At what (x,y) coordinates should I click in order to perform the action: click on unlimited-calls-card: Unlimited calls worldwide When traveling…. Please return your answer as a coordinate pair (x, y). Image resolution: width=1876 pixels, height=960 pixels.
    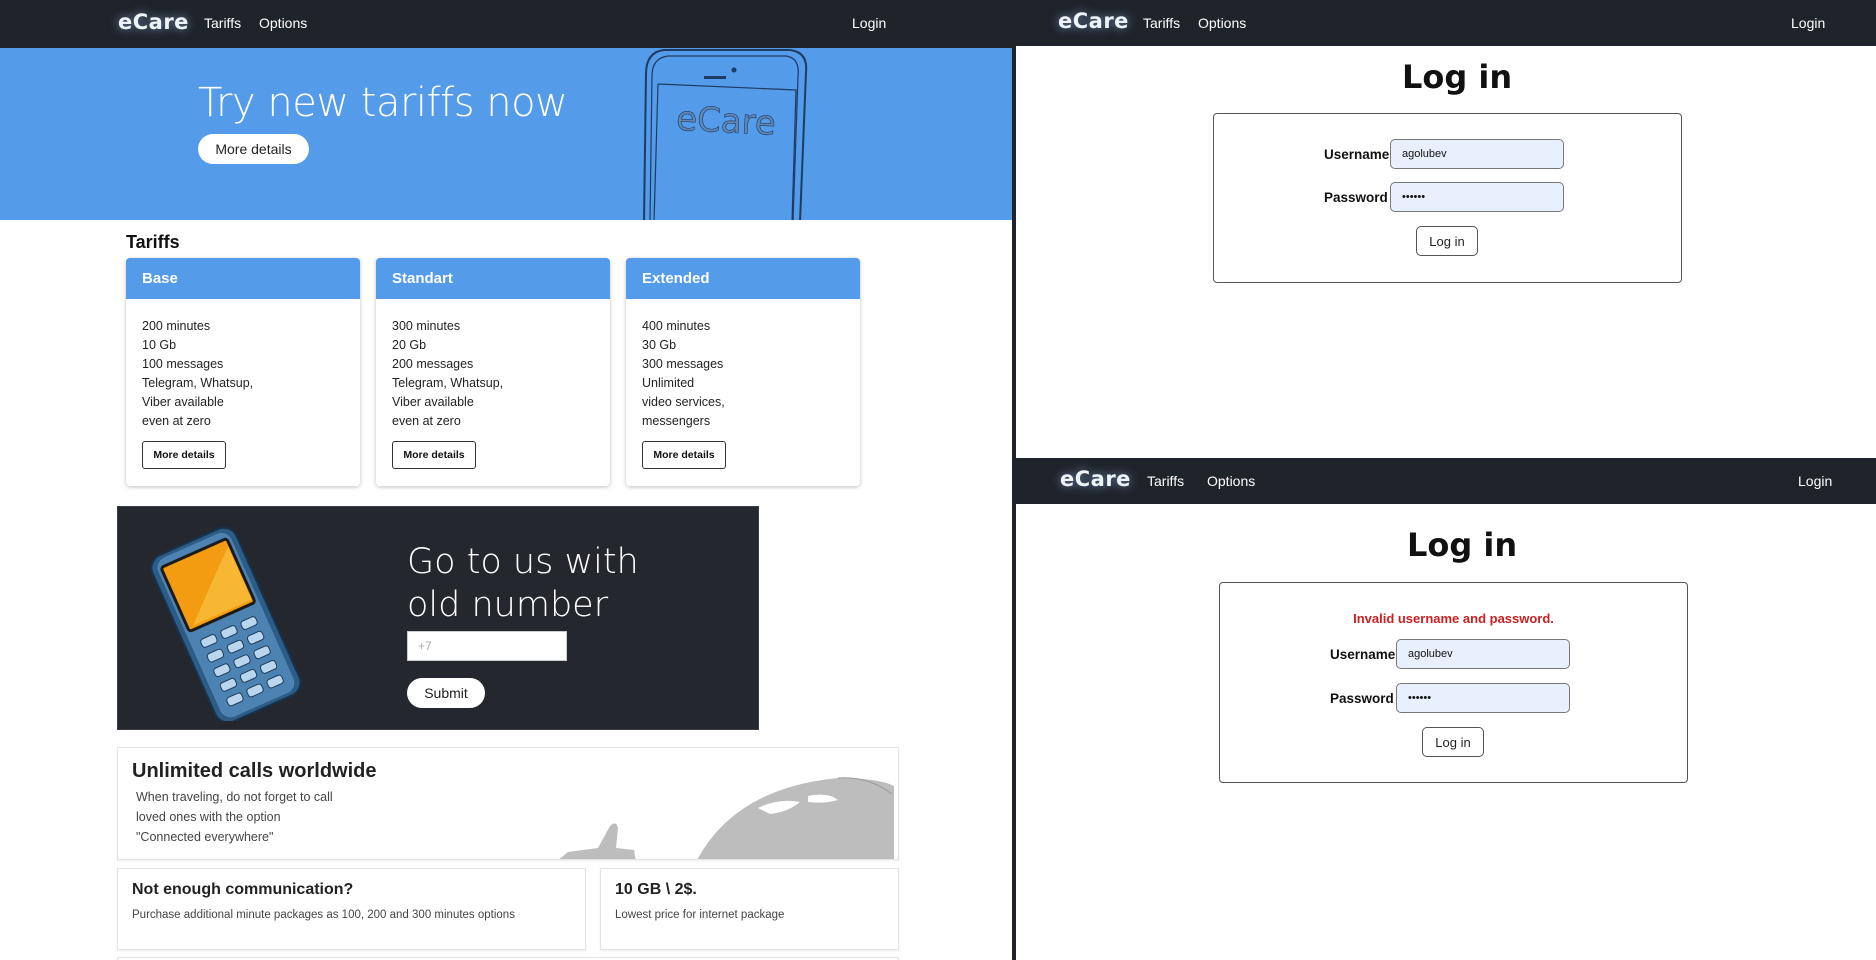
    Looking at the image, I should click on (508, 803).